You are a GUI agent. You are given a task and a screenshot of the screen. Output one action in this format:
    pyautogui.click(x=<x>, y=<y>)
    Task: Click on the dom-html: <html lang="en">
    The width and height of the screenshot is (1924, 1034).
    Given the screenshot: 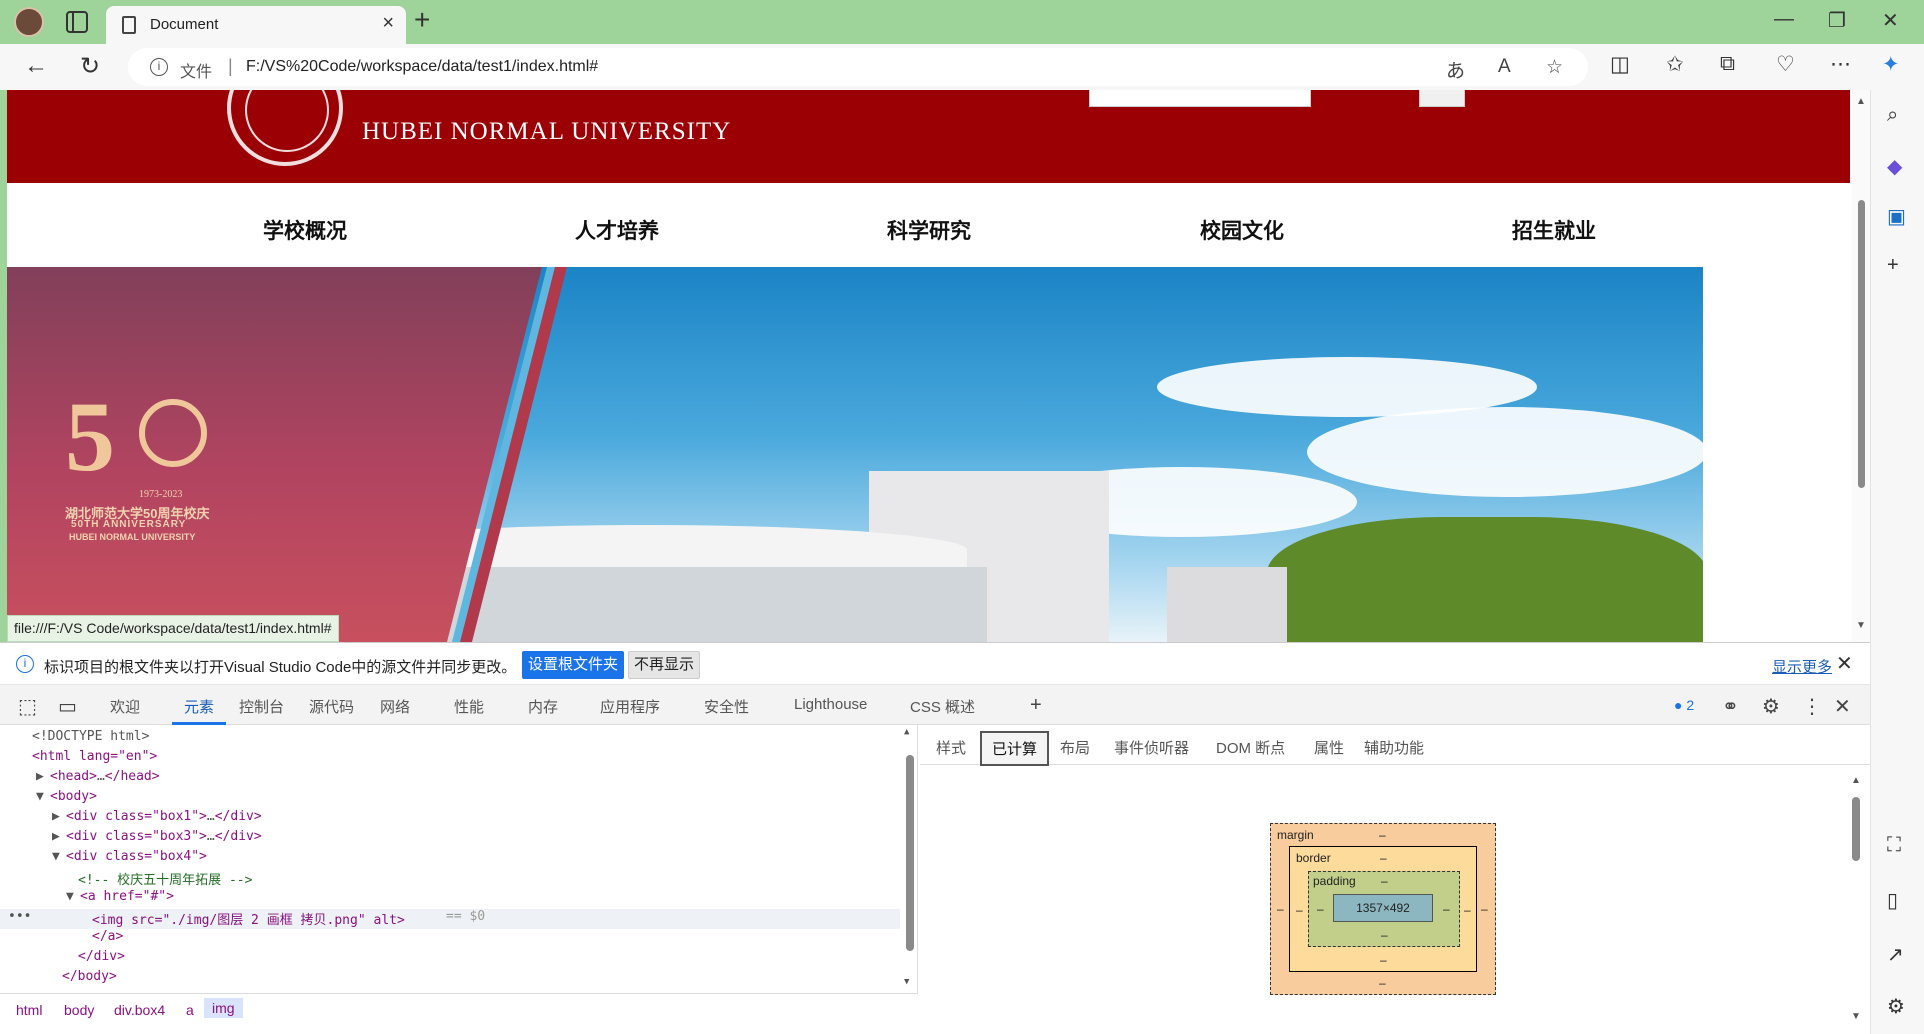 What is the action you would take?
    pyautogui.click(x=94, y=756)
    